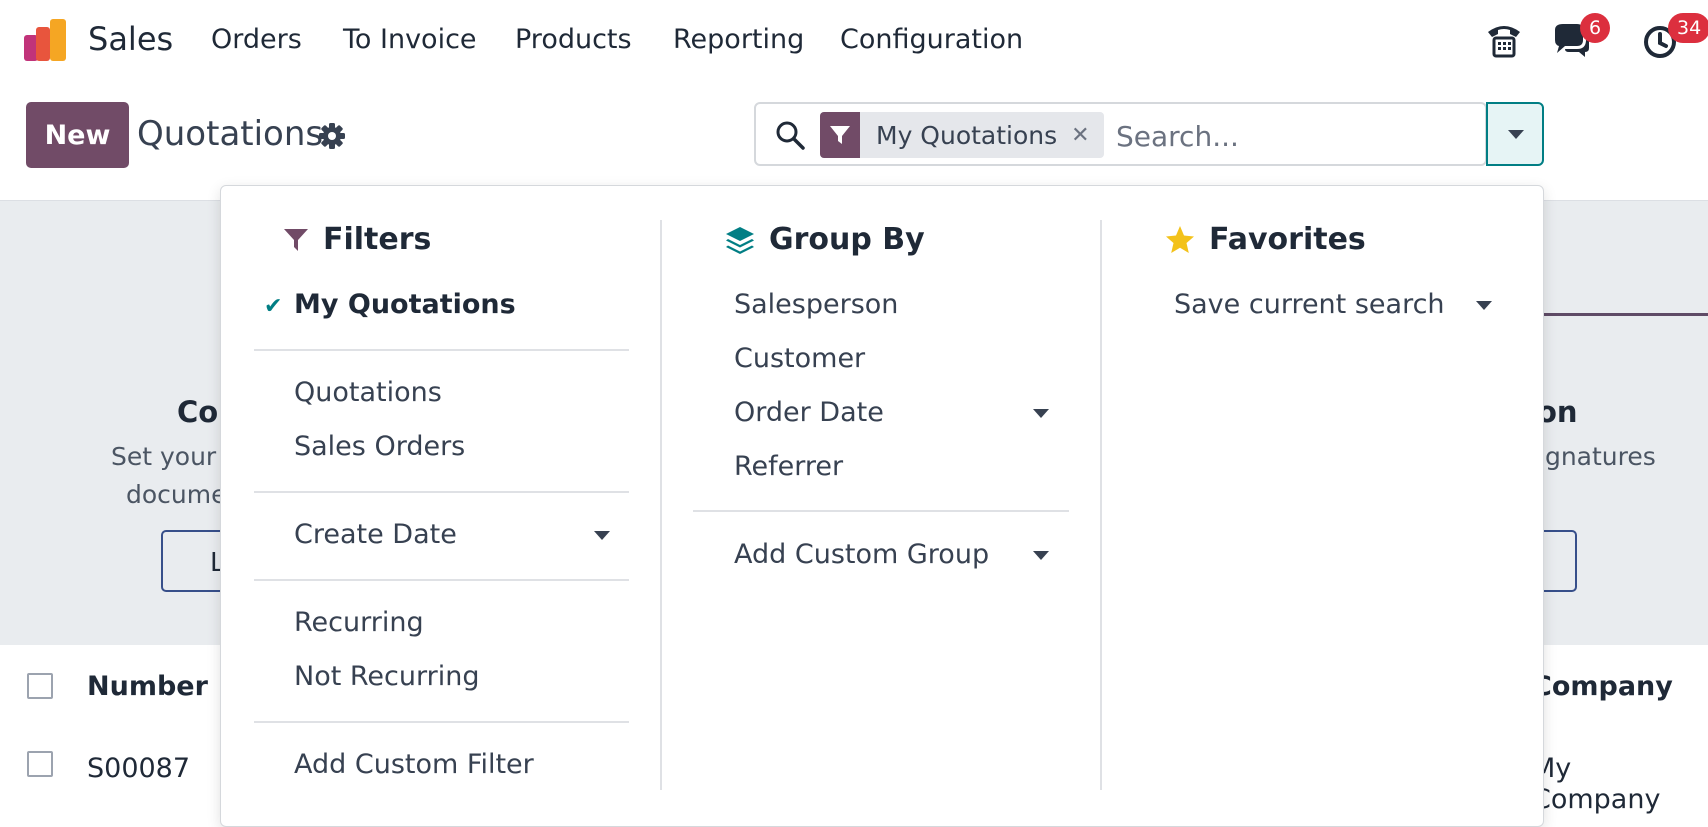  Describe the element at coordinates (77, 135) in the screenshot. I see `new-button: New` at that location.